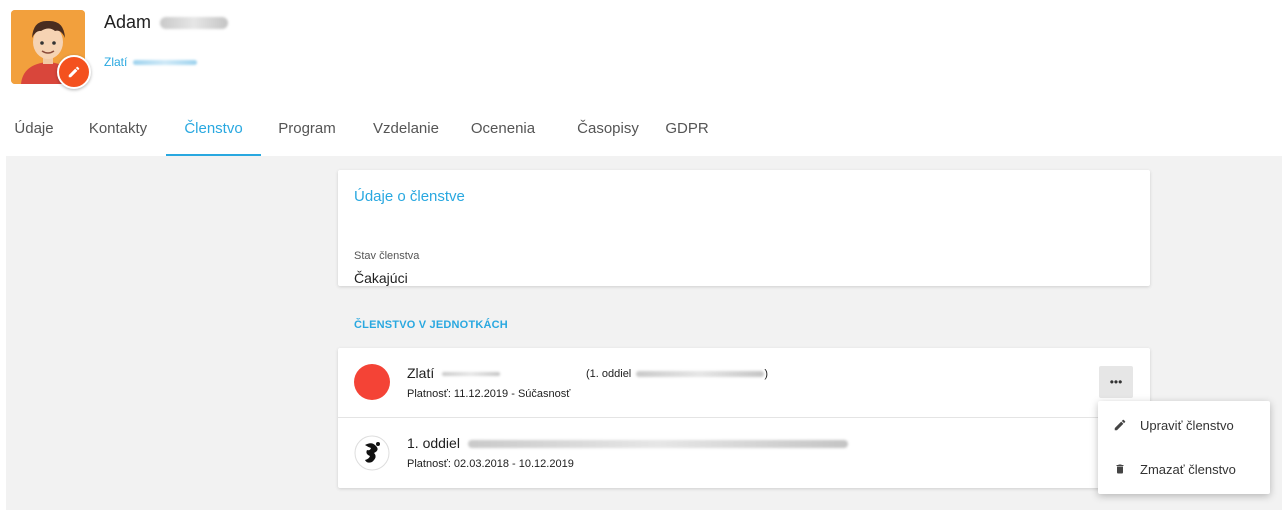 Image resolution: width=1282 pixels, height=510 pixels. I want to click on tab-label: Vzdelanie, so click(406, 128).